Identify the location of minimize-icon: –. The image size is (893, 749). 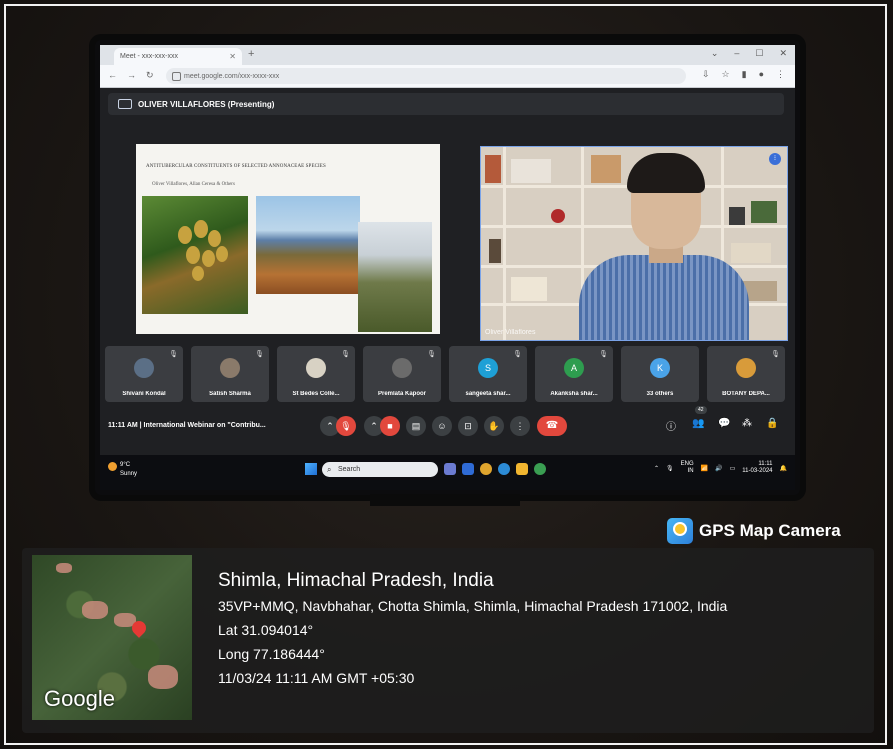
(736, 53).